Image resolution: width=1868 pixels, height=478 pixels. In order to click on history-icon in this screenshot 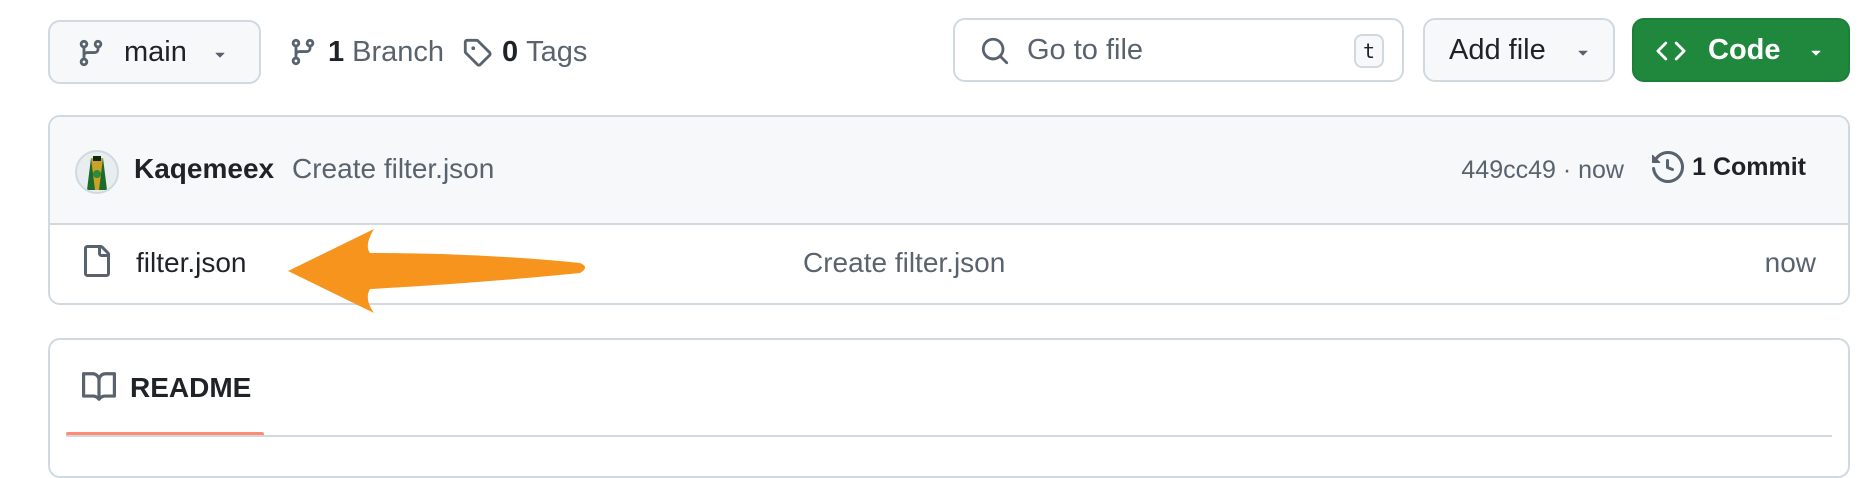, I will do `click(1668, 167)`.